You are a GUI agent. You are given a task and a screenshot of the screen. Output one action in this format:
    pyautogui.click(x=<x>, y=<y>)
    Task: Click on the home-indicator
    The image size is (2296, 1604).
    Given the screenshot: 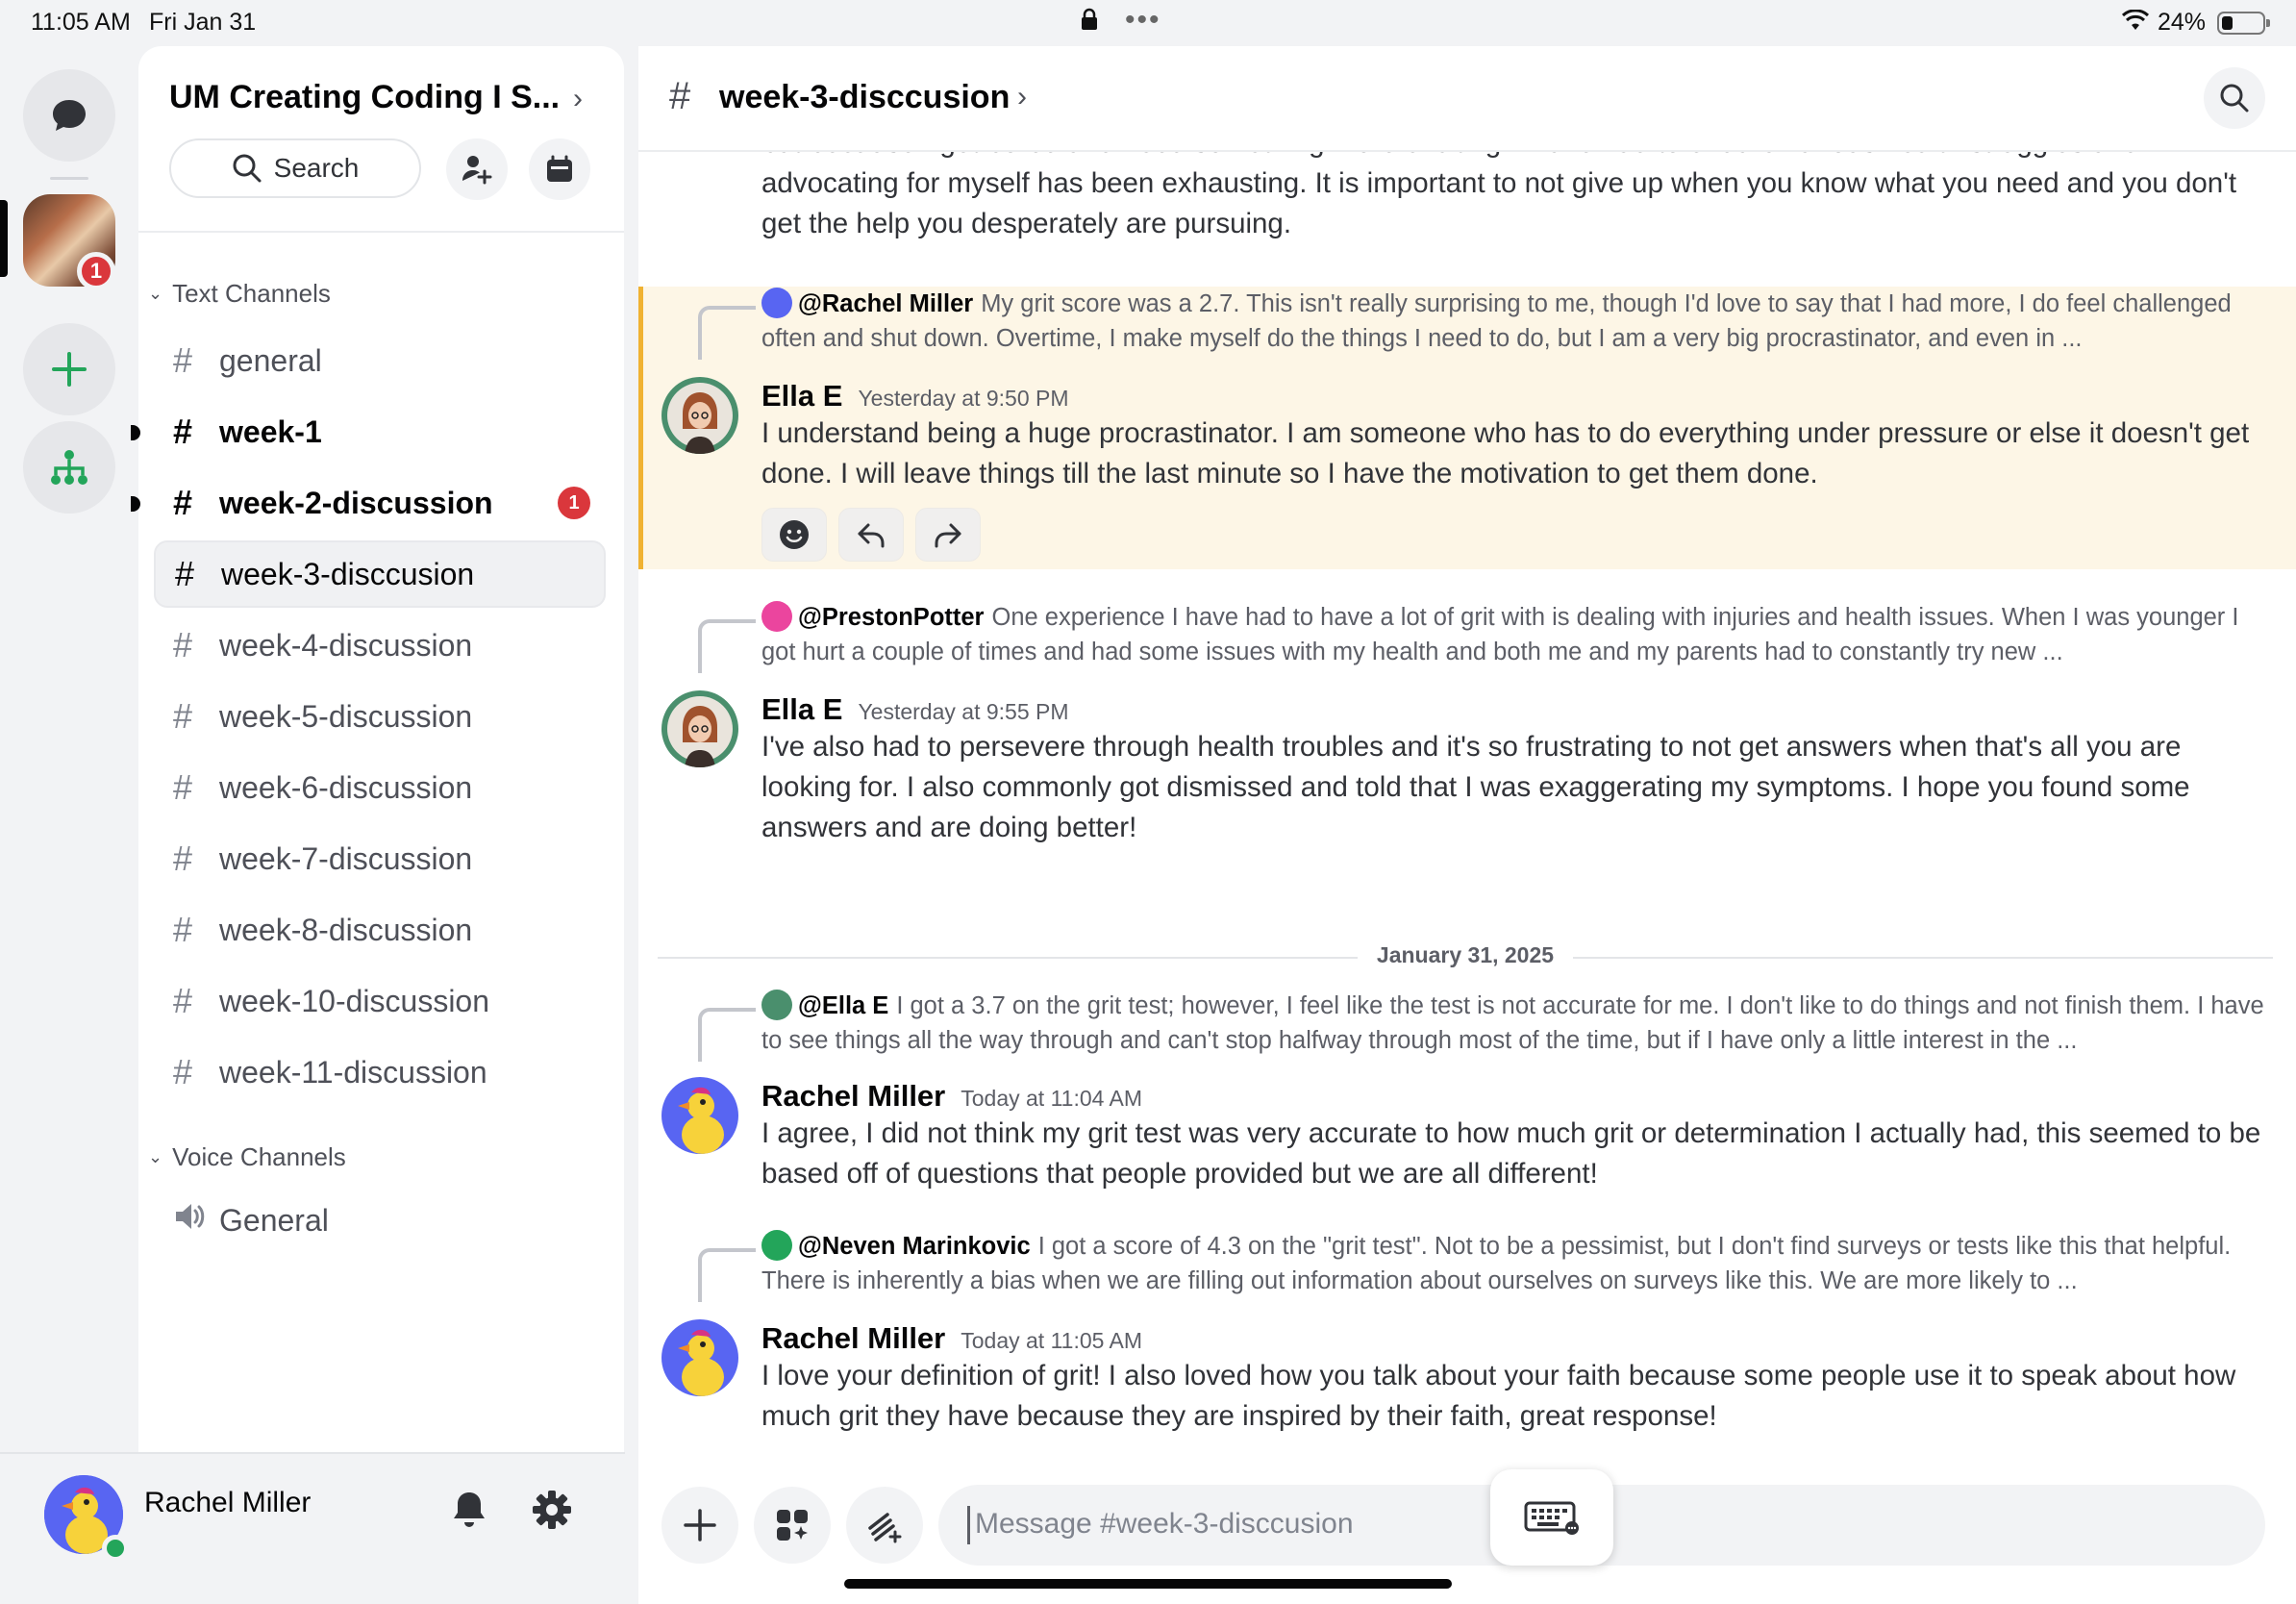 What is the action you would take?
    pyautogui.click(x=1148, y=1584)
    